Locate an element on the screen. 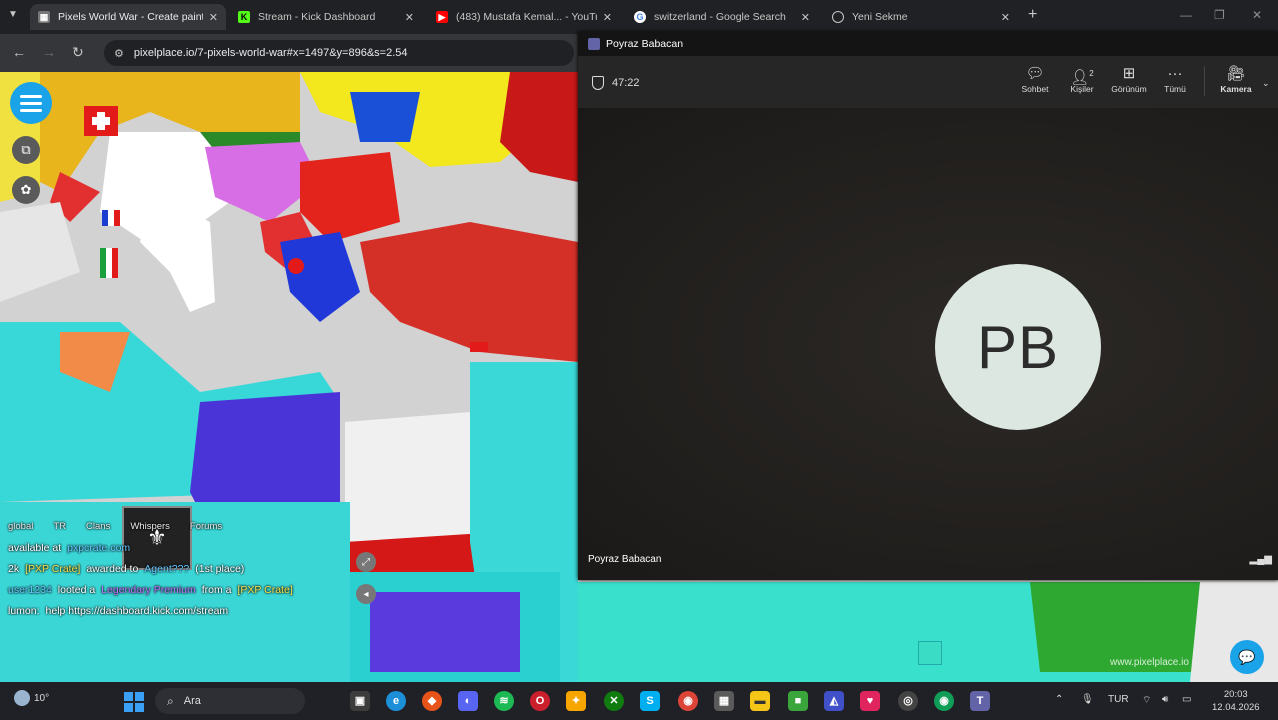 The image size is (1278, 720). chat-tabs: global TR Clans Whispers Forums is located at coordinates (178, 526).